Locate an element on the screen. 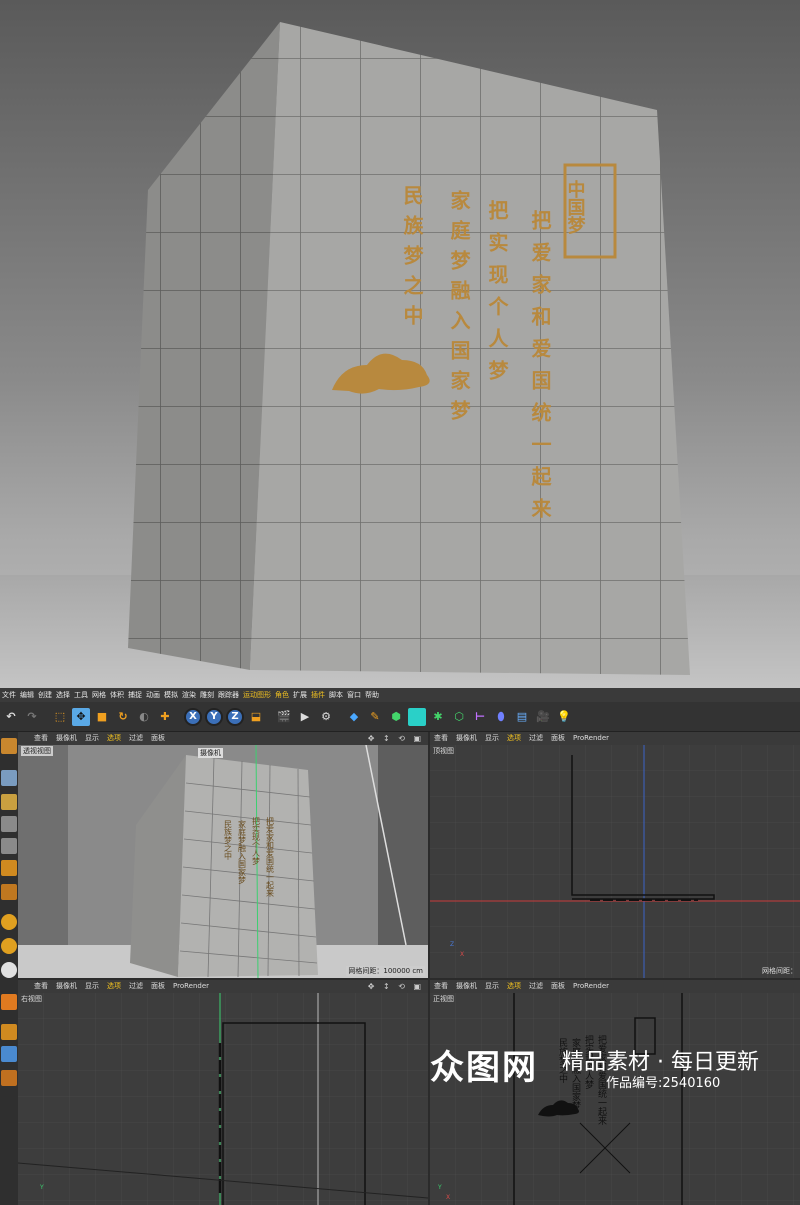  render-picture-viewer-icon: ▶ is located at coordinates (305, 717).